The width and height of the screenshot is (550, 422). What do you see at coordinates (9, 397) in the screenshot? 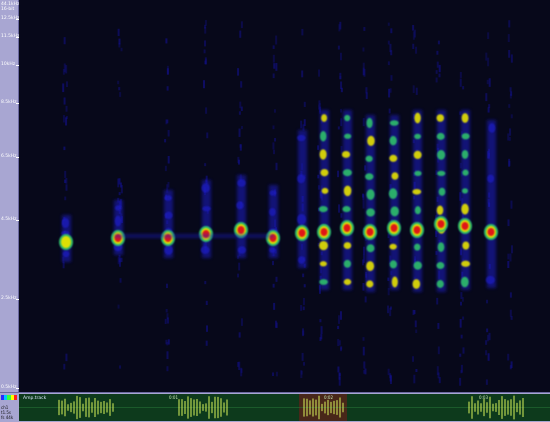
I see `colormap-swatch` at bounding box center [9, 397].